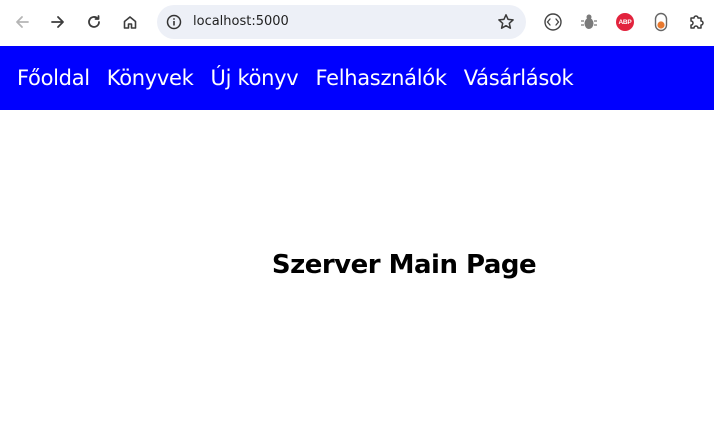  I want to click on nav-link-users: Felhasználók, so click(381, 78).